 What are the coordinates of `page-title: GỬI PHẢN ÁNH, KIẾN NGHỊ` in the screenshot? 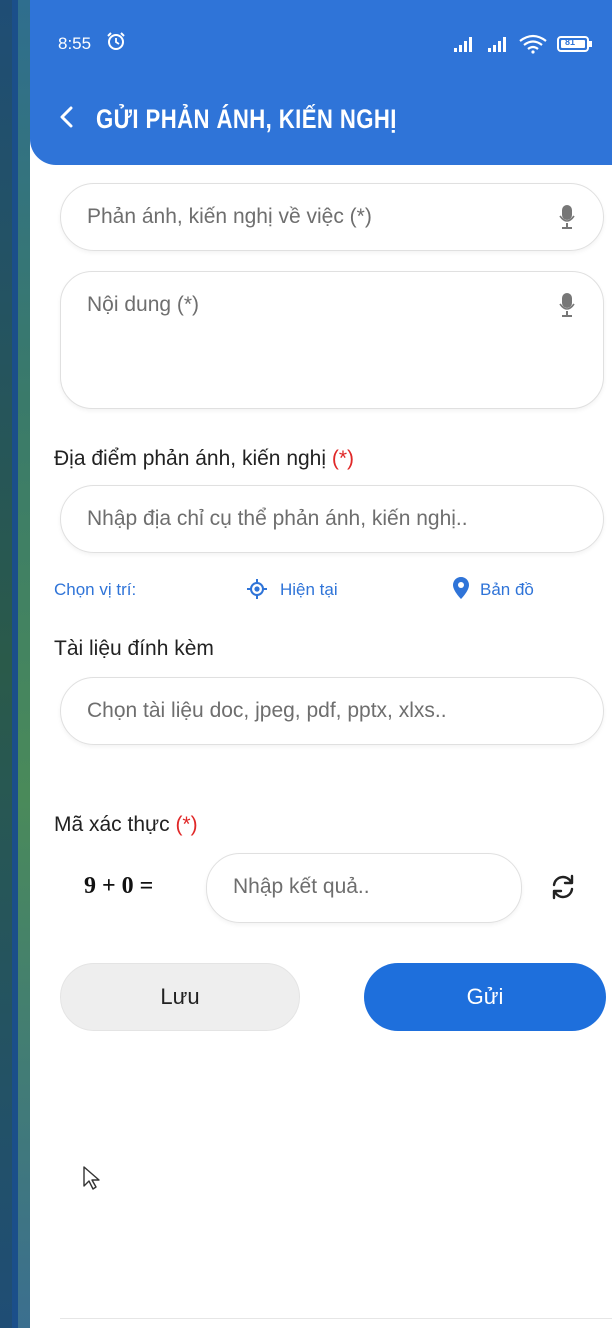 It's located at (246, 119).